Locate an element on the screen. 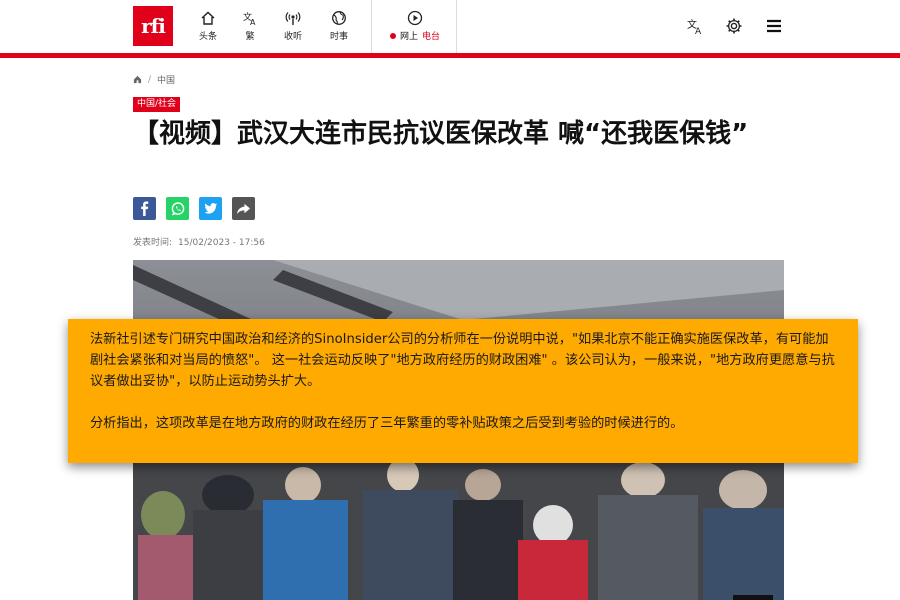  publish-date: 发表时间: 15/02/2023 - 17:56 is located at coordinates (199, 241).